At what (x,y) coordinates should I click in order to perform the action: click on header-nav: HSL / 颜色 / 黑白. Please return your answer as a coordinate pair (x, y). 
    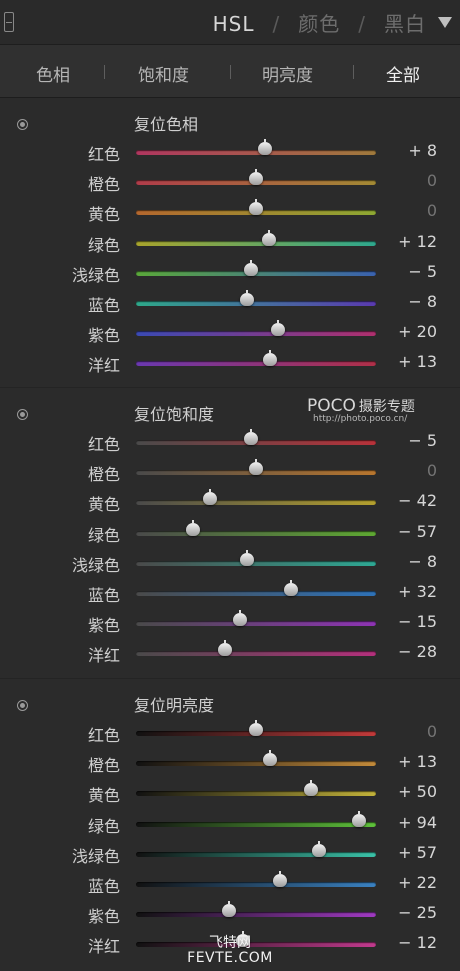
    Looking at the image, I should click on (319, 22).